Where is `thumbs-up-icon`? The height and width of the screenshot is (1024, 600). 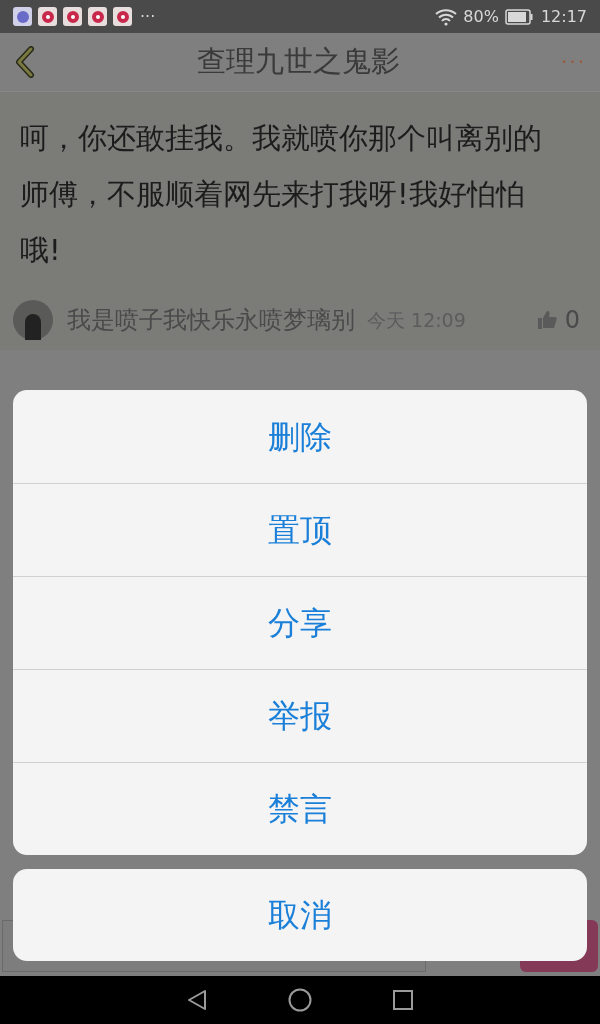 thumbs-up-icon is located at coordinates (546, 320).